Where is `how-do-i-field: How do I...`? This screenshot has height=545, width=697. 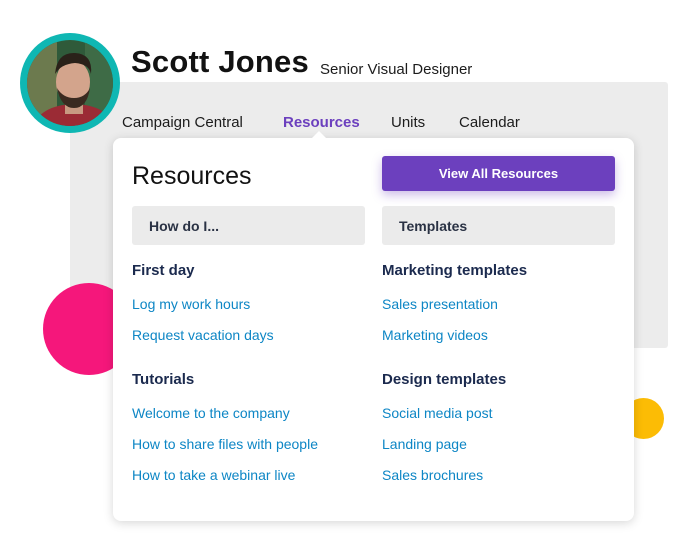
how-do-i-field: How do I... is located at coordinates (248, 225).